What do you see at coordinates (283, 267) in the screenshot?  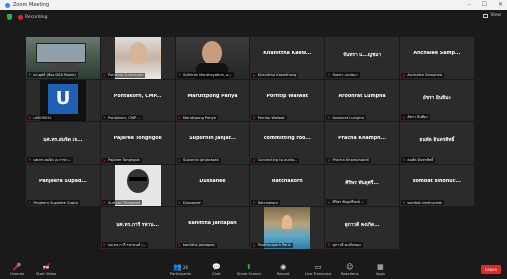 I see `record-icon: ◉` at bounding box center [283, 267].